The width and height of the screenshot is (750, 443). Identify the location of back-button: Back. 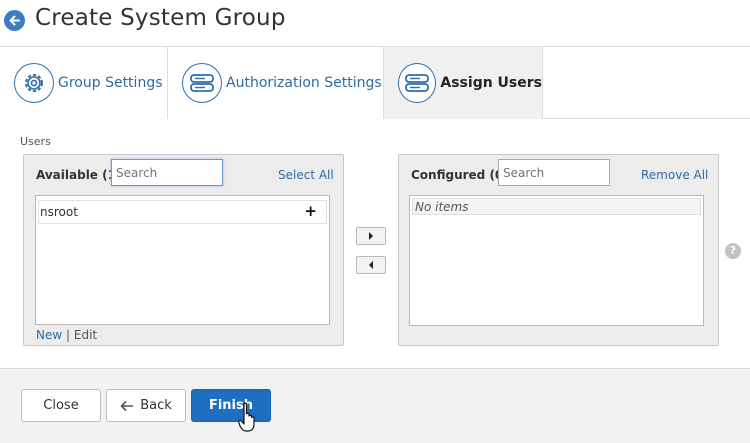
(146, 405).